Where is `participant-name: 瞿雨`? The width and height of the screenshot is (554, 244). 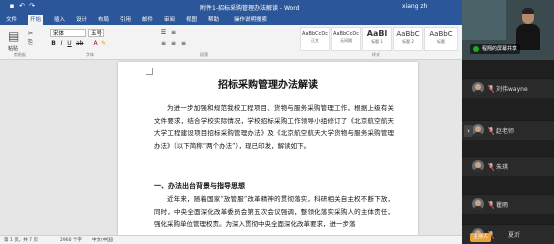
participant-name: 瞿雨 is located at coordinates (502, 205).